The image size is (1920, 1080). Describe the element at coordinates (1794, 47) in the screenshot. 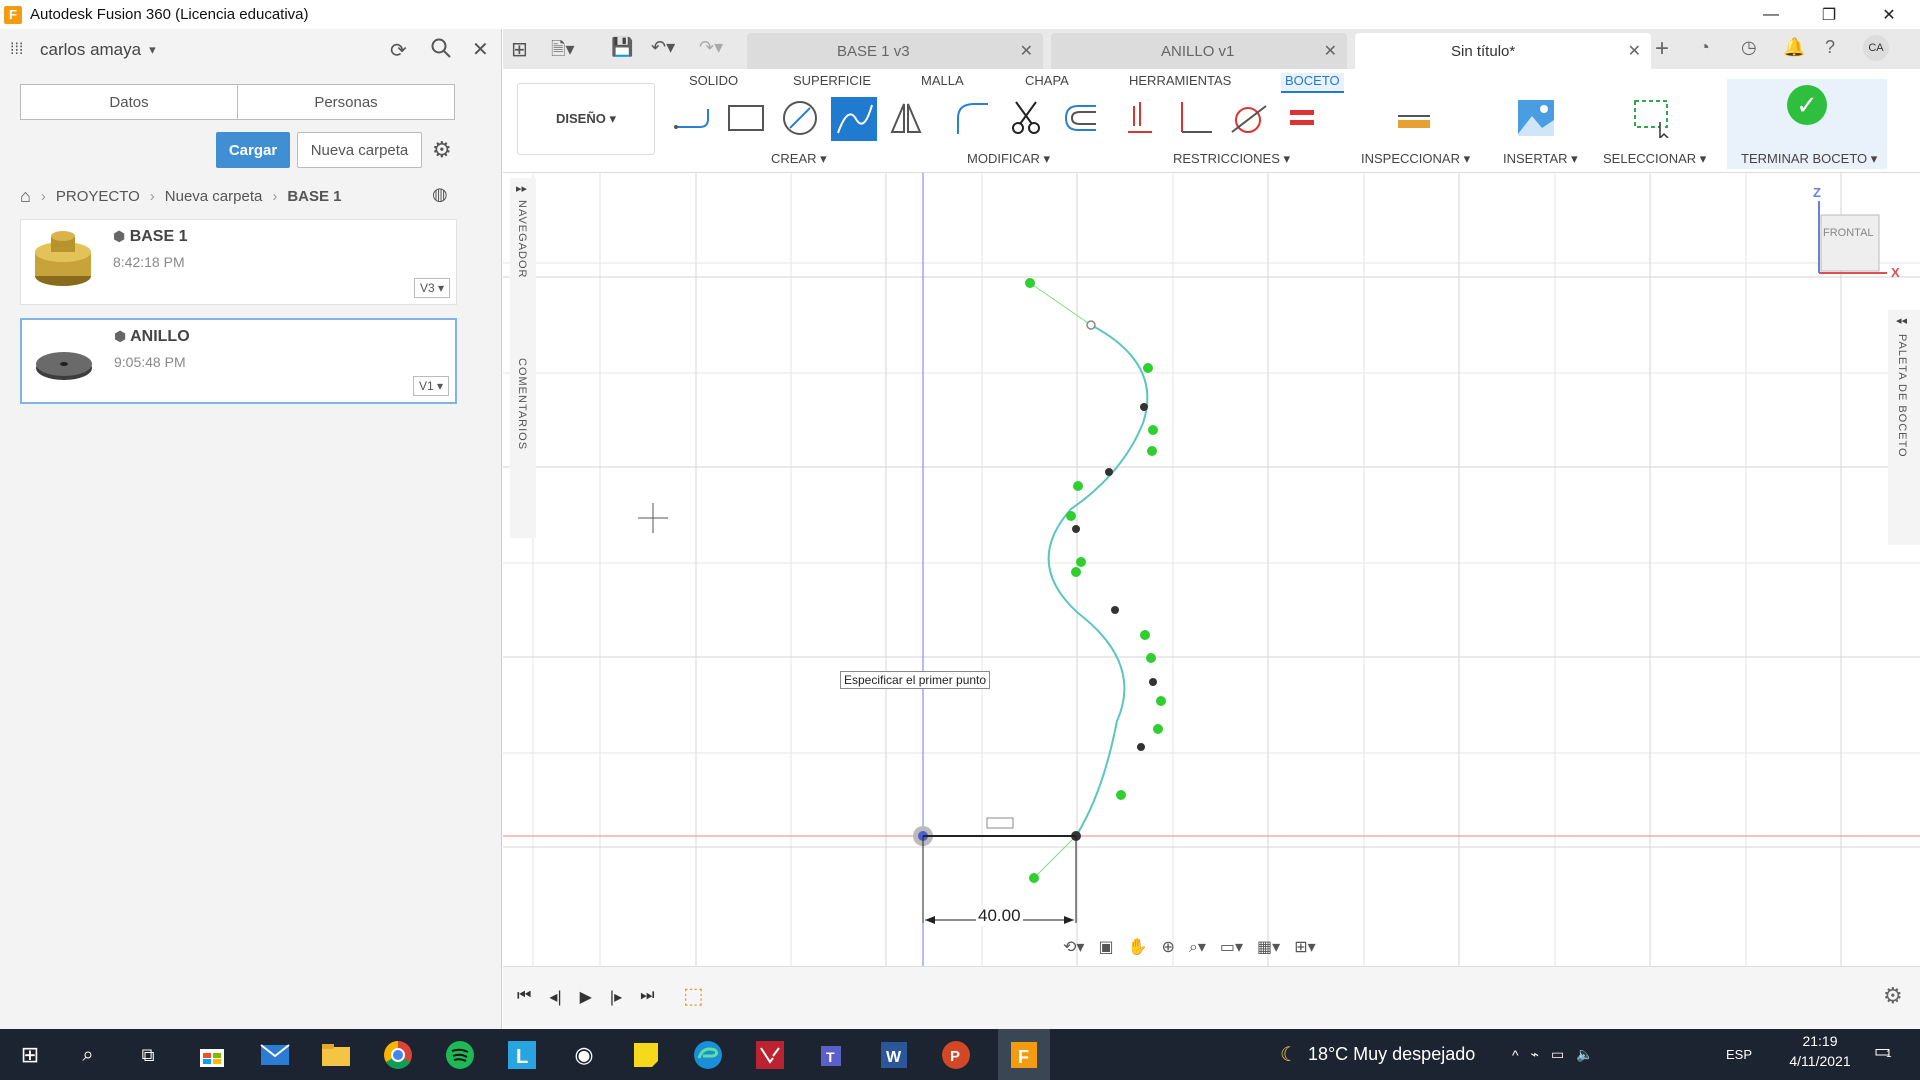

I see `notifications-icon: 🔔` at that location.